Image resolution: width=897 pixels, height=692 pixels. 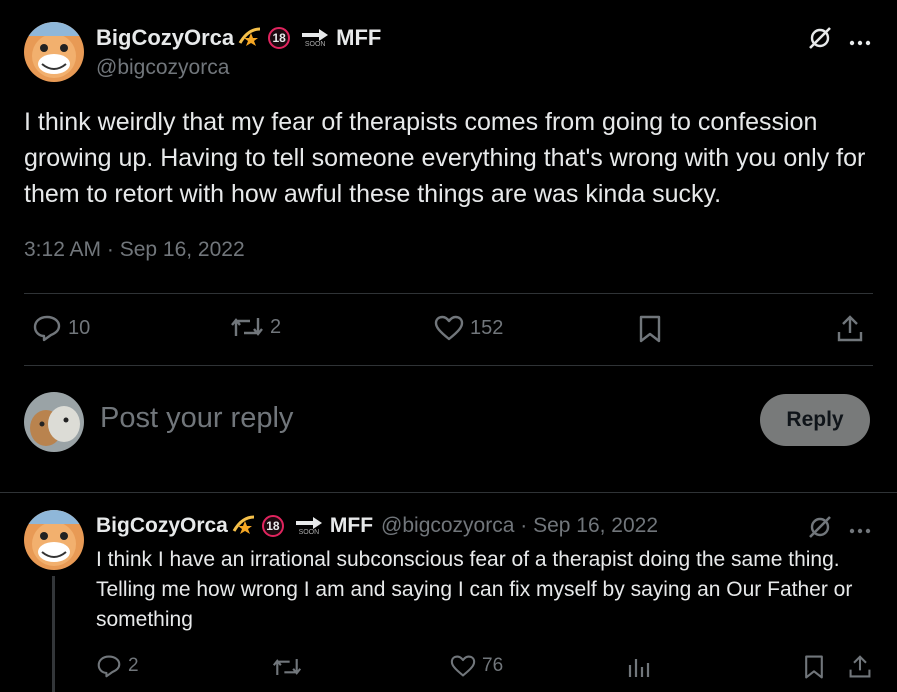 I want to click on reply-like-action: 76, so click(x=476, y=666).